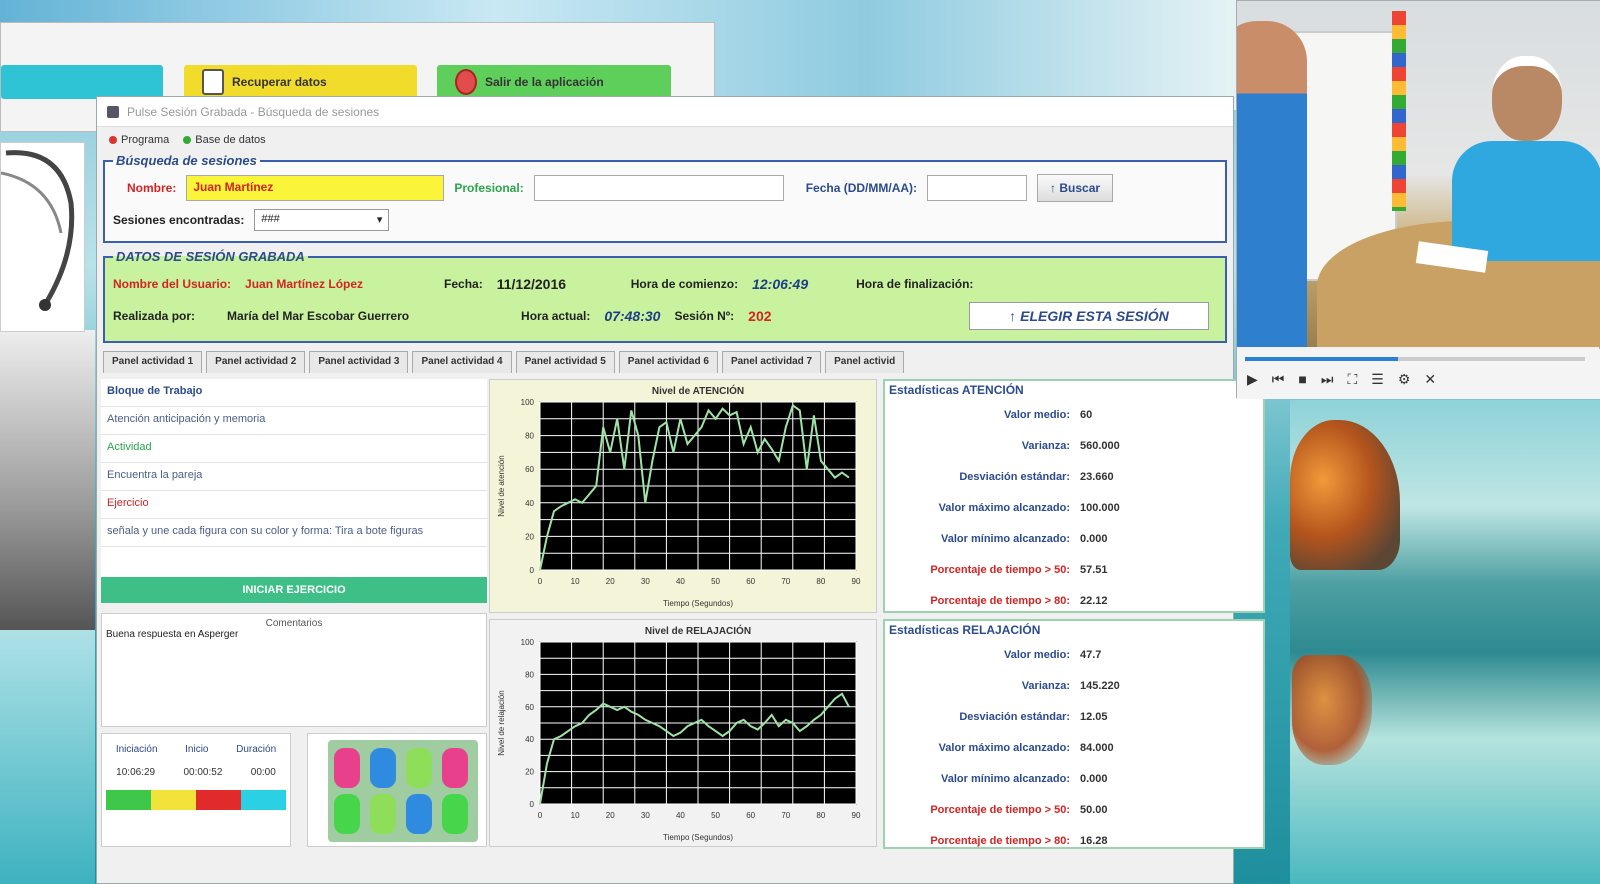 The width and height of the screenshot is (1600, 884). I want to click on exercise-cards-image, so click(397, 790).